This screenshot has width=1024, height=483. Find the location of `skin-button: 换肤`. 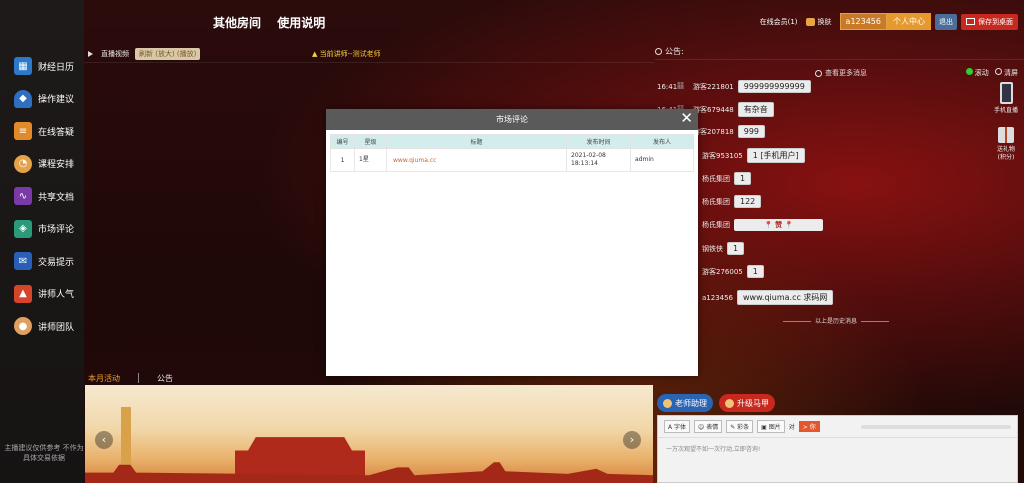

skin-button: 换肤 is located at coordinates (818, 22).